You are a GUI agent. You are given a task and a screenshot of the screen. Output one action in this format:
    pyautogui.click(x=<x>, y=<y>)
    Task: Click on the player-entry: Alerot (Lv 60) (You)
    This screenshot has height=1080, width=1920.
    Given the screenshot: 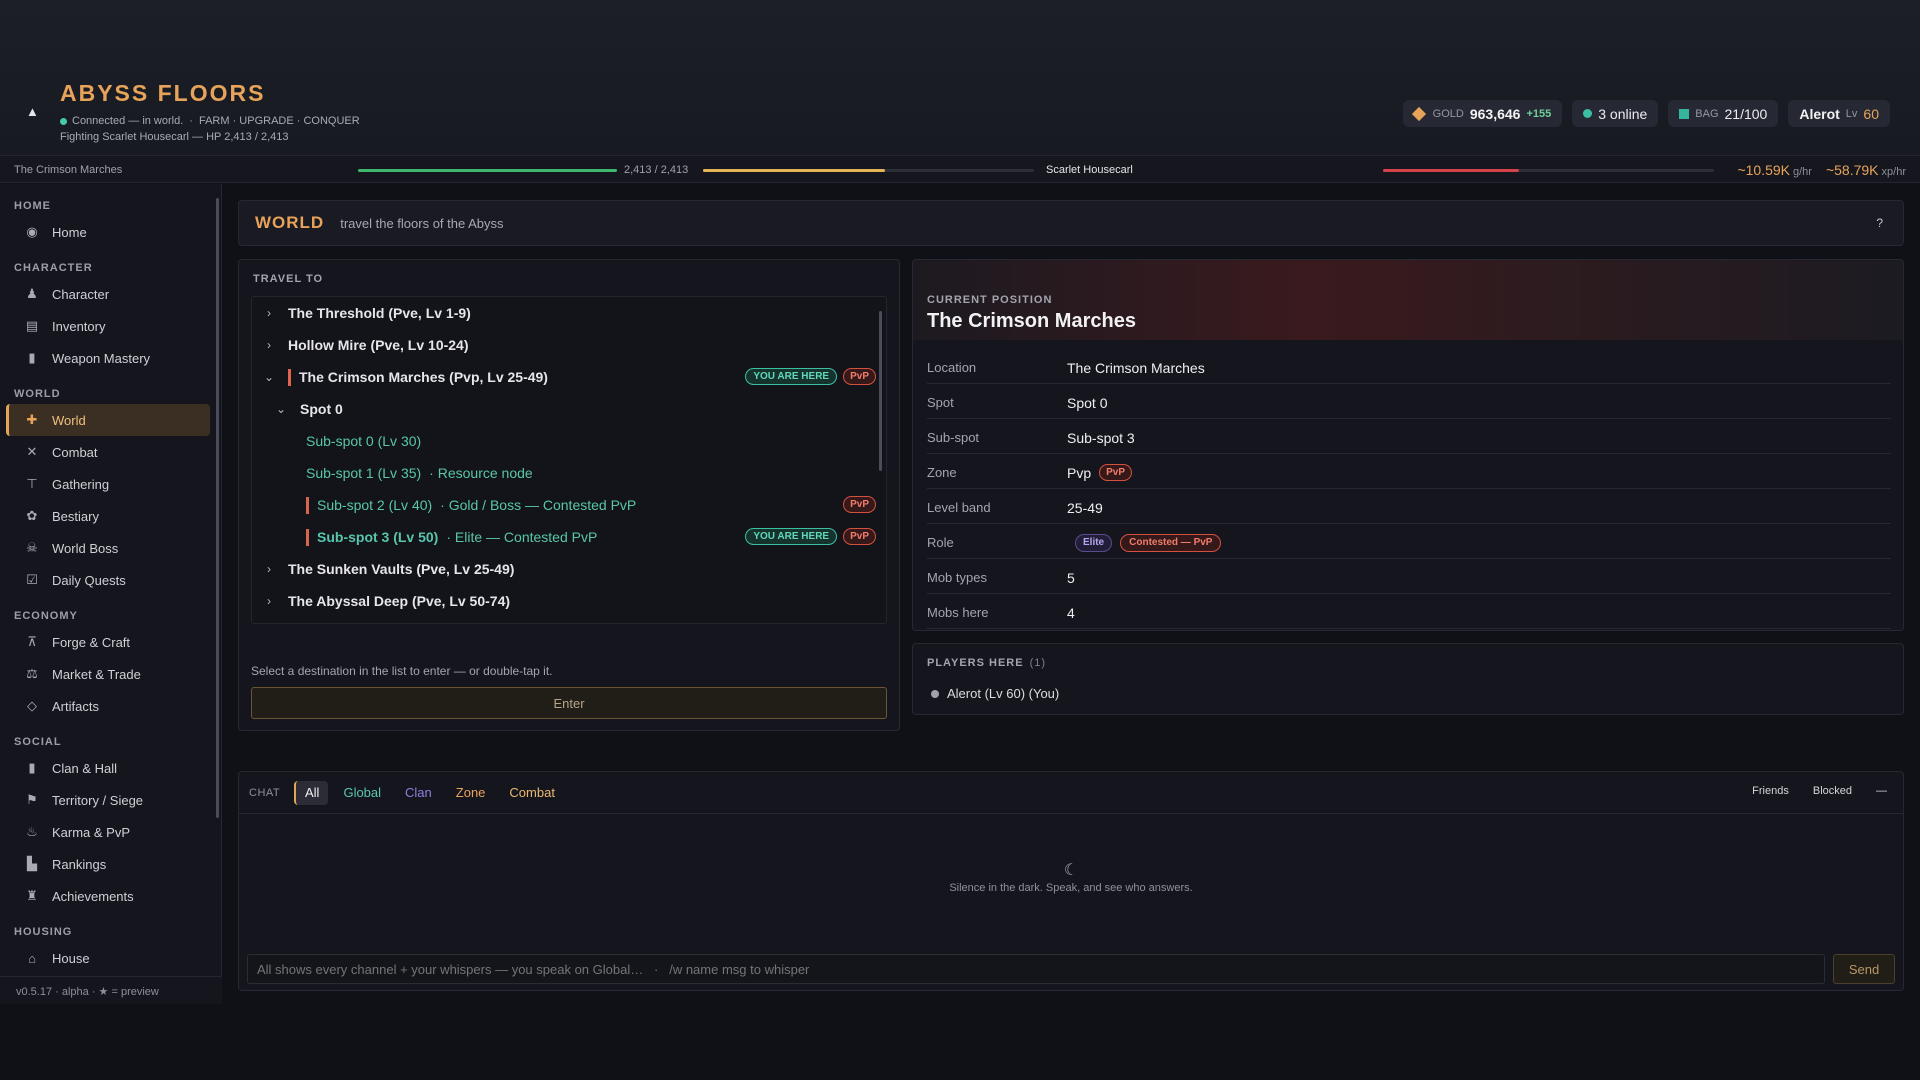 What is the action you would take?
    pyautogui.click(x=995, y=693)
    